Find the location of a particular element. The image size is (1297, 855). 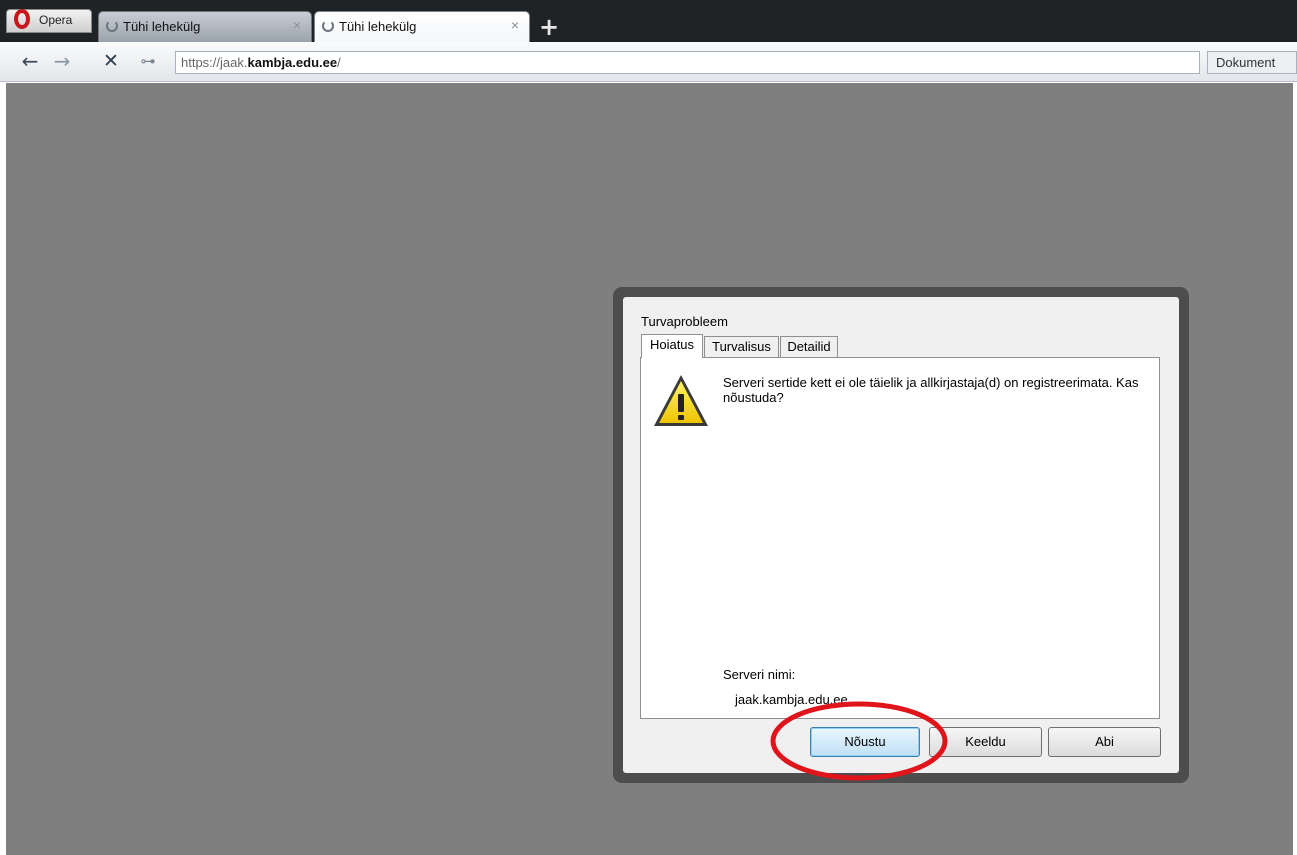

opera-menu-button: Opera is located at coordinates (49, 21).